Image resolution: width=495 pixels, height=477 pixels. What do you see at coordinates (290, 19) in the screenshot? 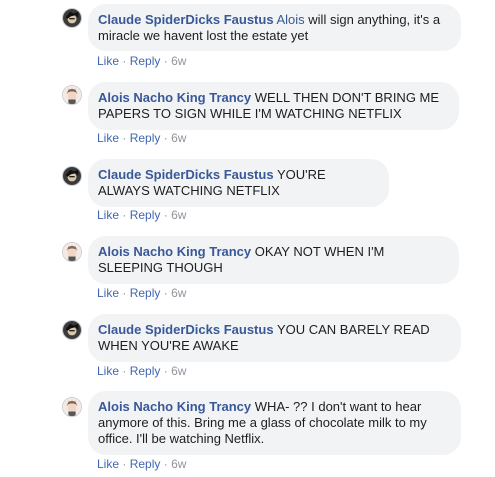
I see `comment-mention: Alois` at bounding box center [290, 19].